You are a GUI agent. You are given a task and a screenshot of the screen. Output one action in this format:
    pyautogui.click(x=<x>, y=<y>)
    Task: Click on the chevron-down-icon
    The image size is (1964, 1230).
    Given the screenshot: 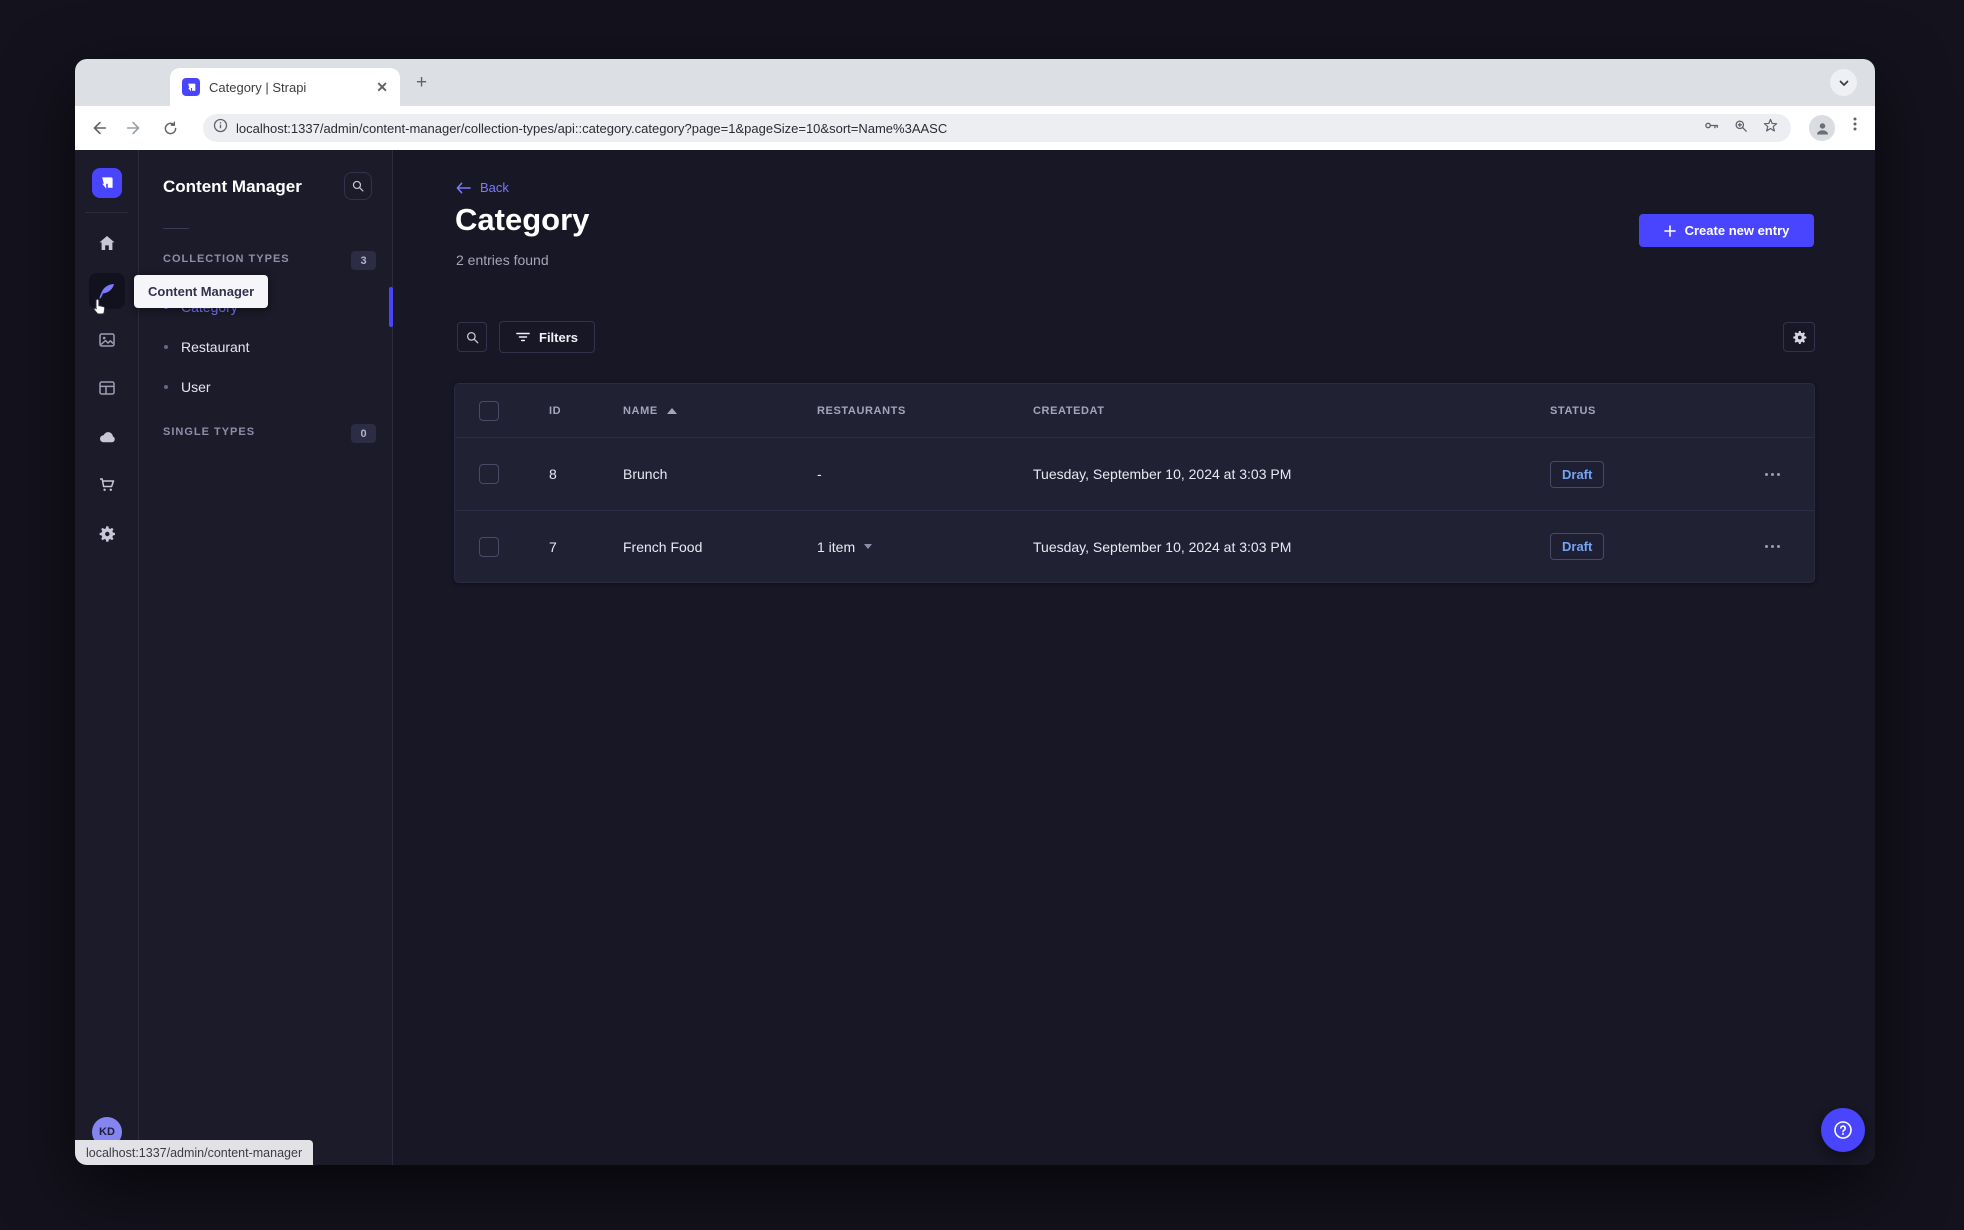 What is the action you would take?
    pyautogui.click(x=868, y=546)
    